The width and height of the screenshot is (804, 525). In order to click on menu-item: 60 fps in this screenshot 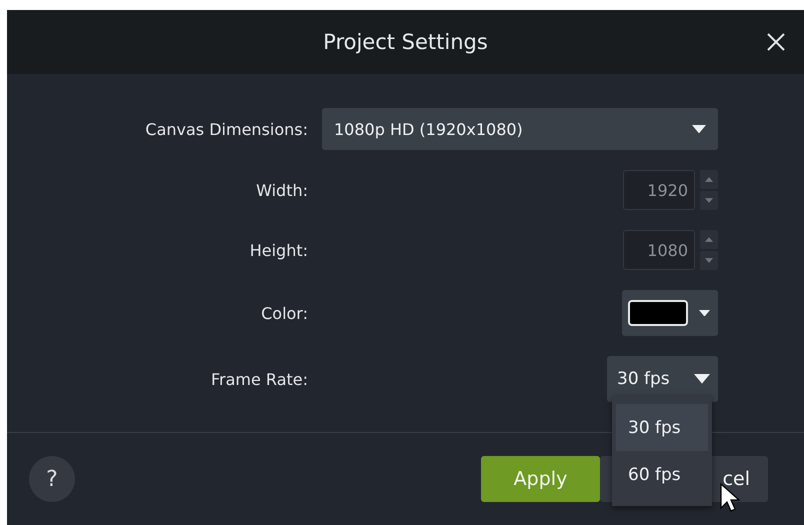, I will do `click(662, 474)`.